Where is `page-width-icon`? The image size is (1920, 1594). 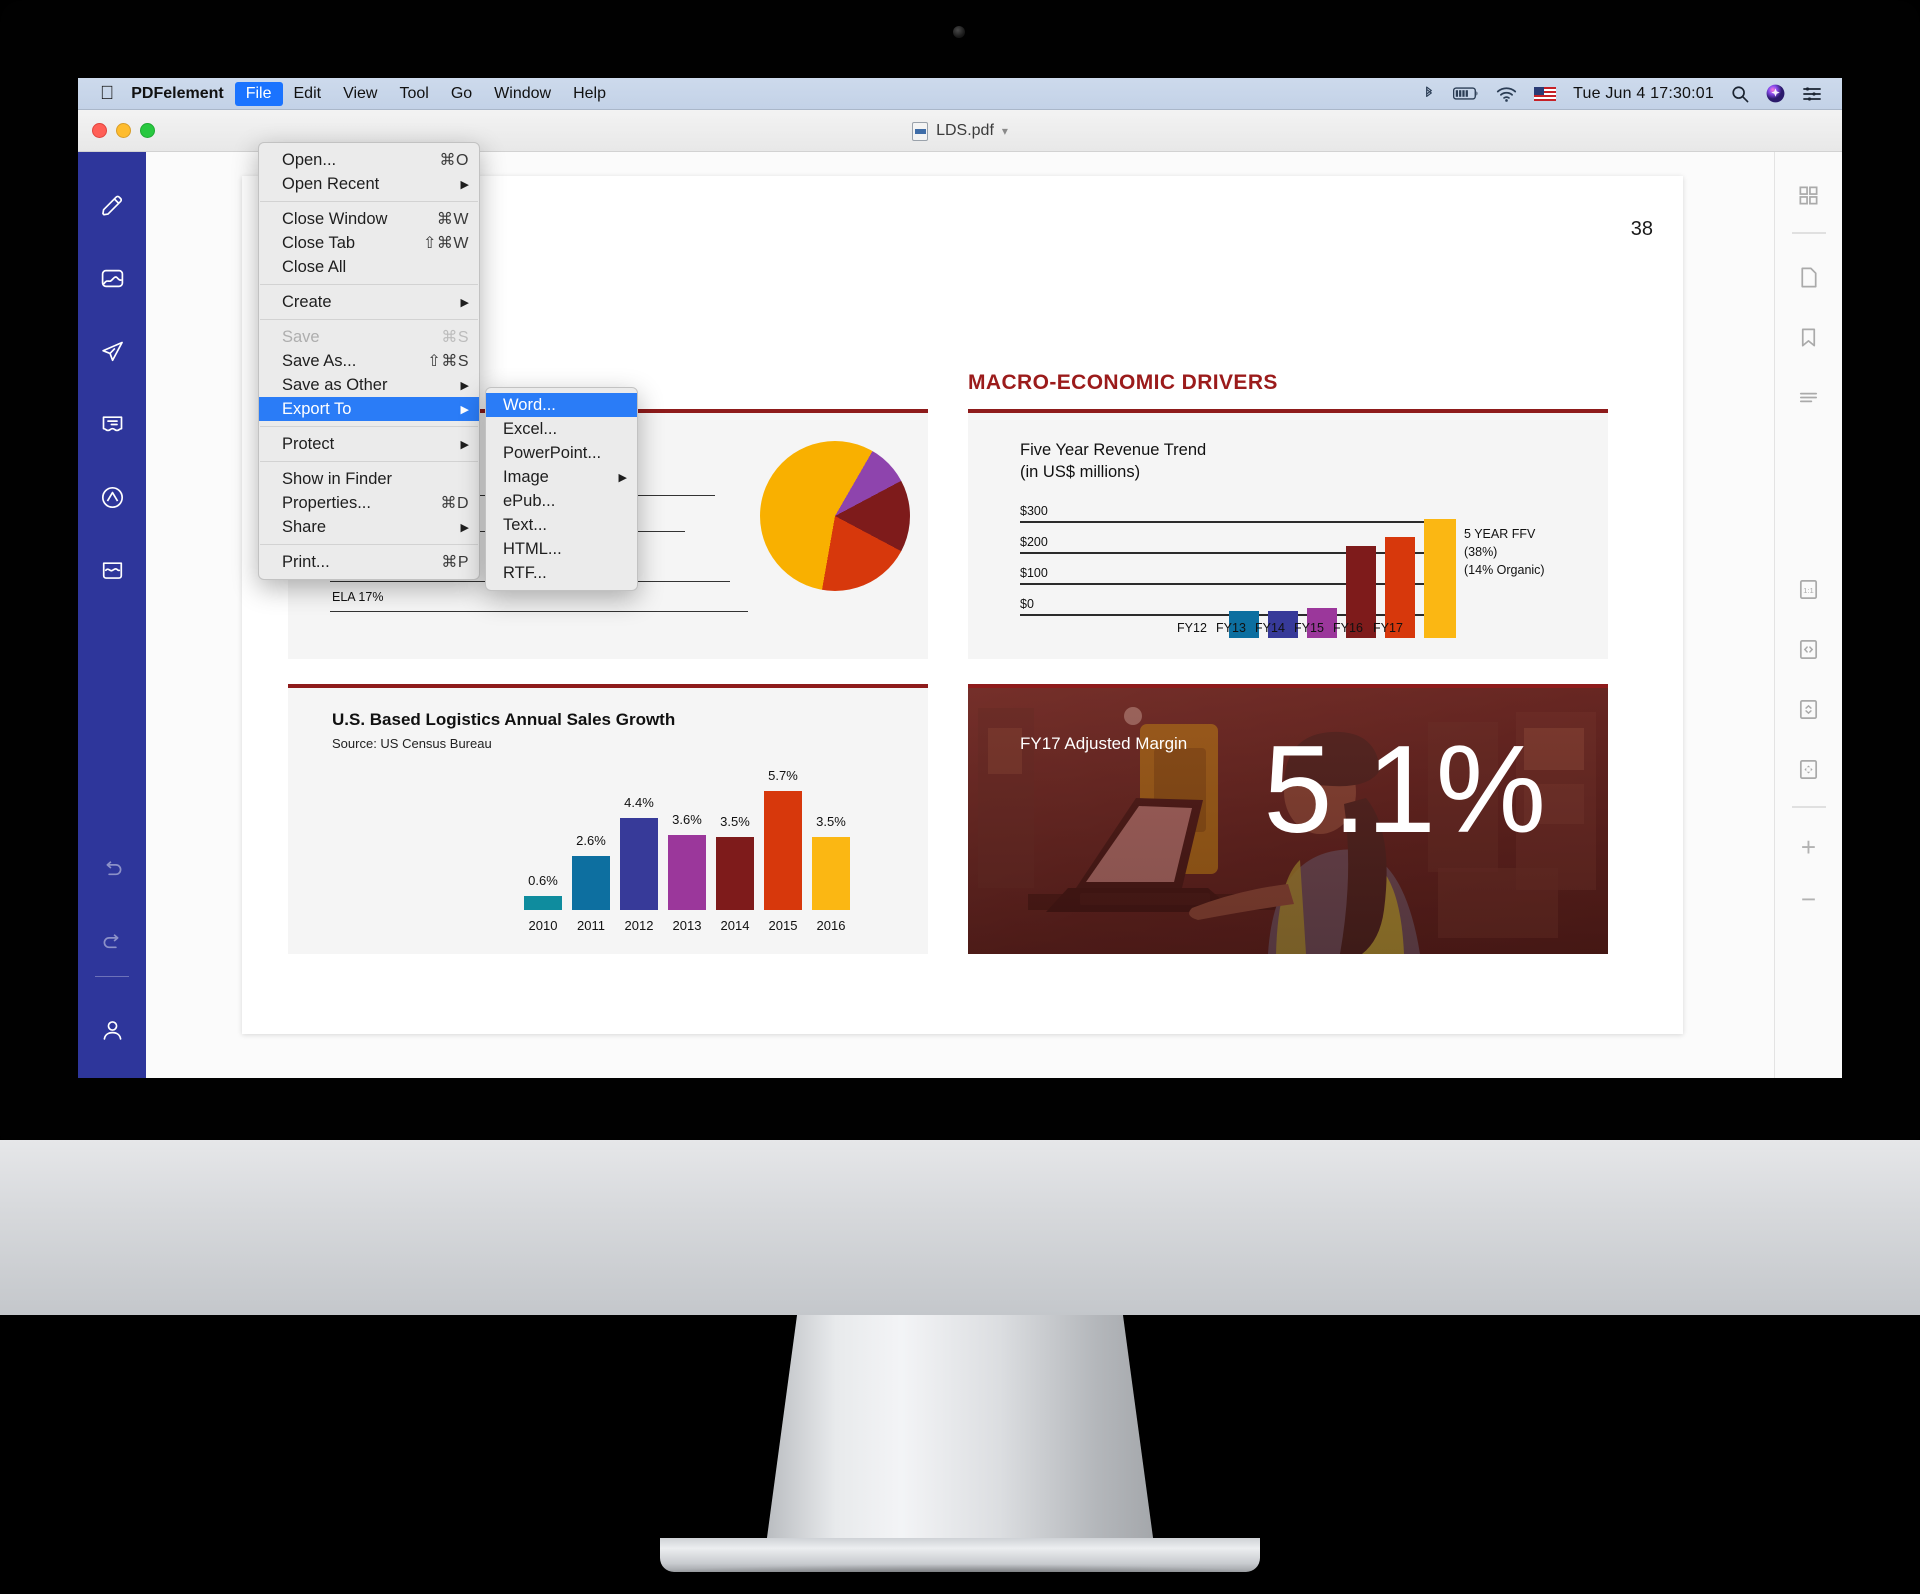 page-width-icon is located at coordinates (1809, 649).